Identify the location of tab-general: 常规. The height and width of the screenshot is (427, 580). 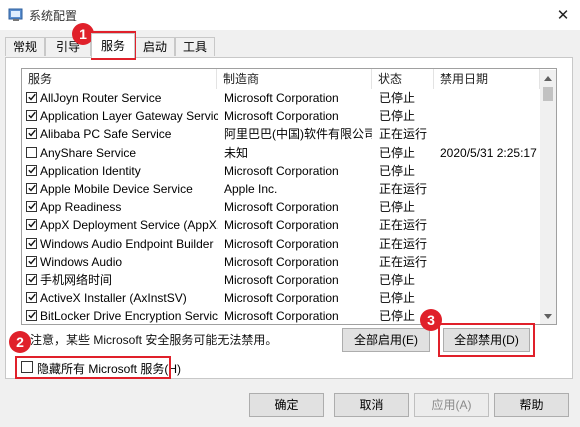
(25, 46).